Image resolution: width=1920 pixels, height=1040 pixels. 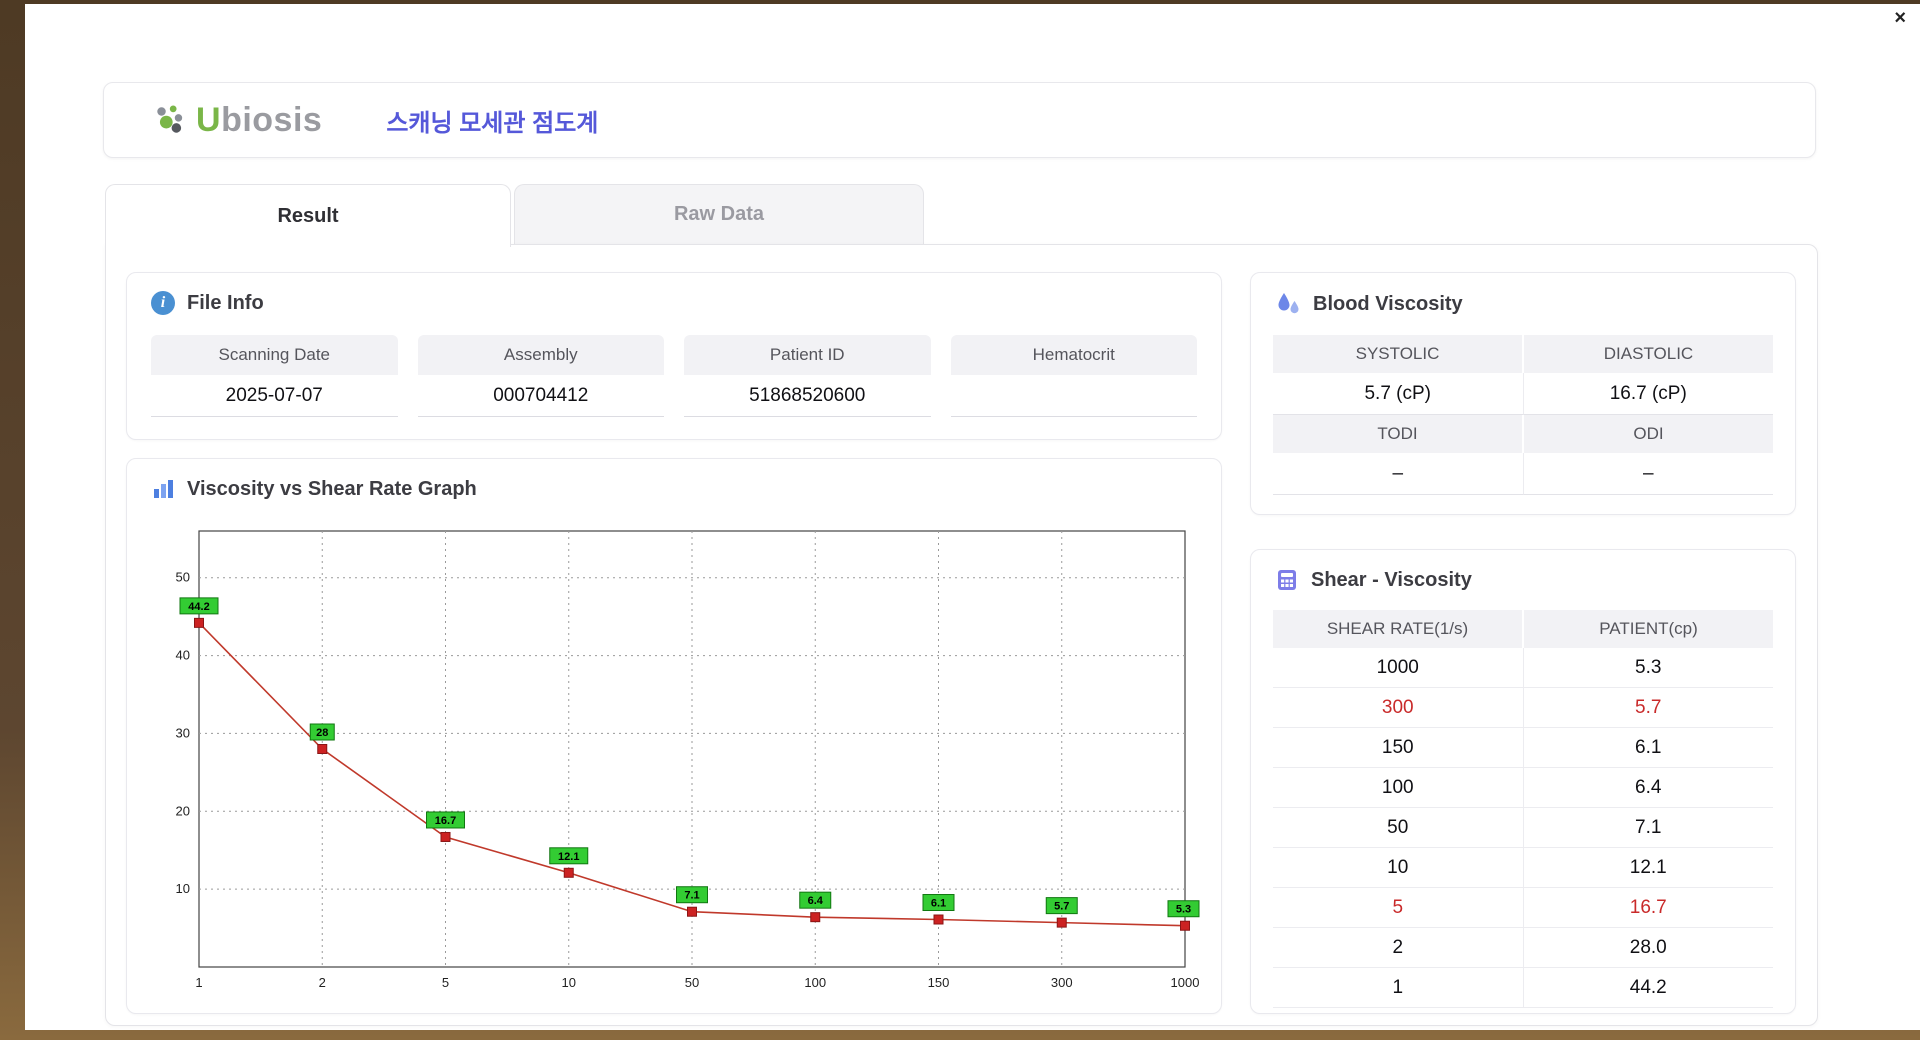 What do you see at coordinates (1062, 982) in the screenshot?
I see `svg-text: 300` at bounding box center [1062, 982].